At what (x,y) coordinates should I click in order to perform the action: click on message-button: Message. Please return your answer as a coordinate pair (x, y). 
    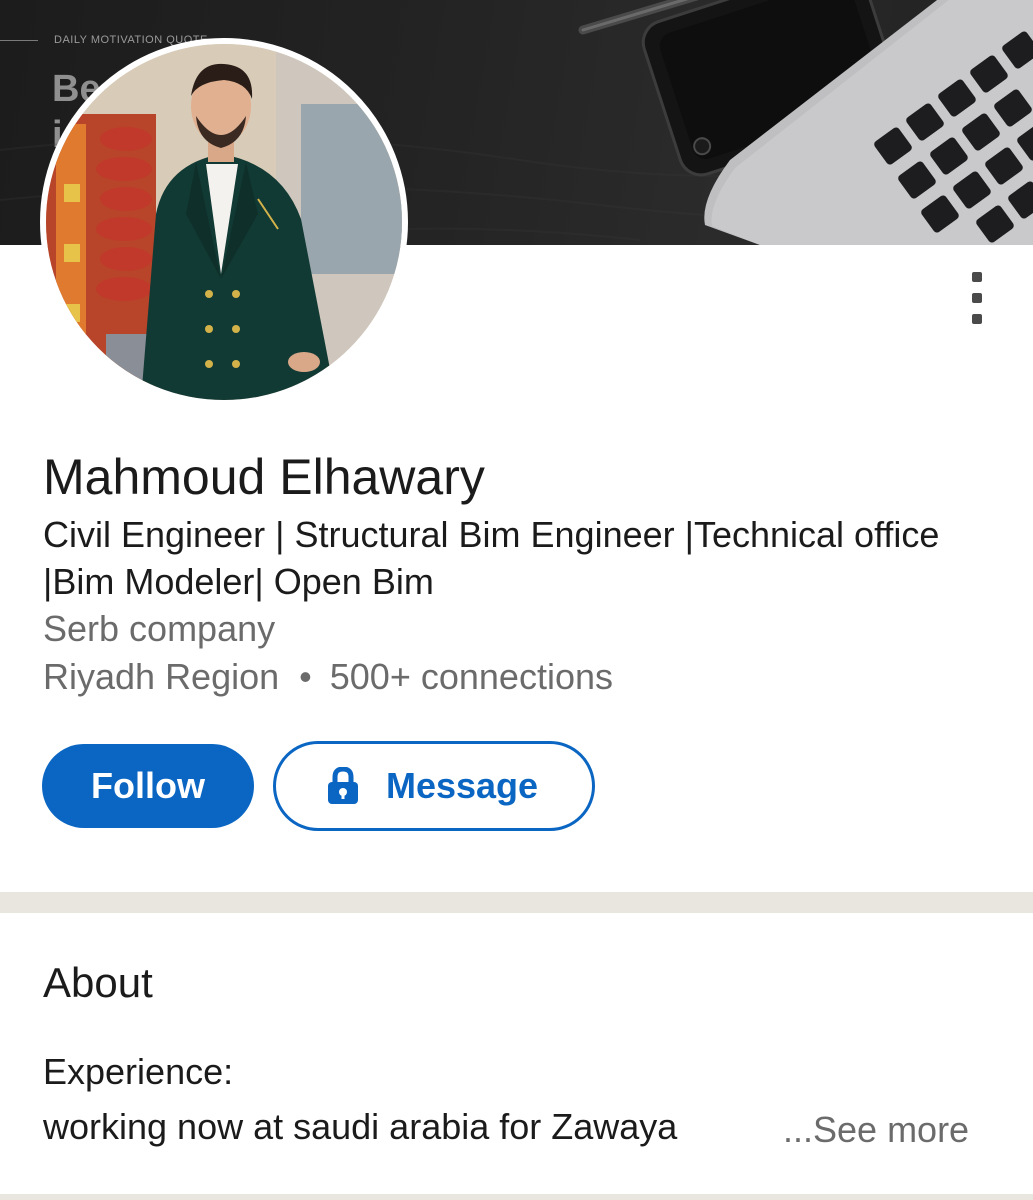
    Looking at the image, I should click on (434, 786).